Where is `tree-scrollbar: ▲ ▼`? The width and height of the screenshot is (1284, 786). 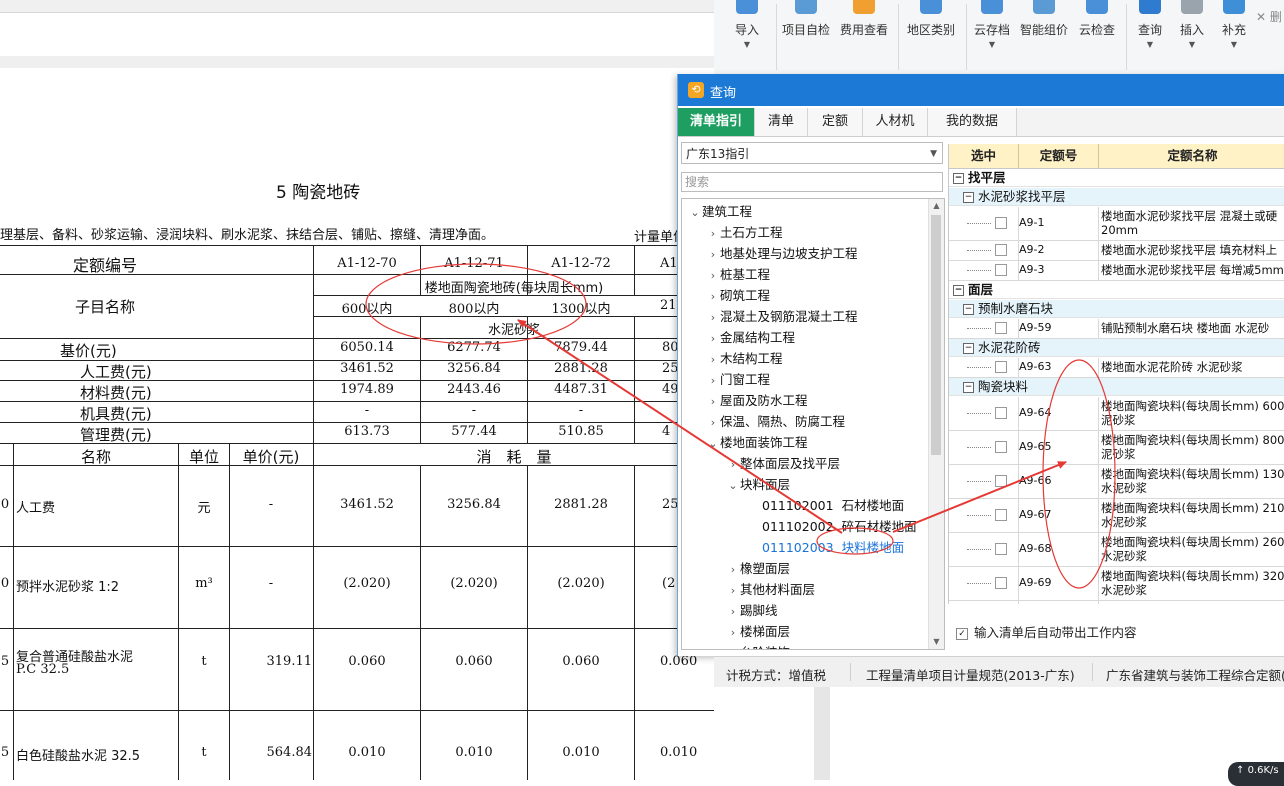 tree-scrollbar: ▲ ▼ is located at coordinates (936, 424).